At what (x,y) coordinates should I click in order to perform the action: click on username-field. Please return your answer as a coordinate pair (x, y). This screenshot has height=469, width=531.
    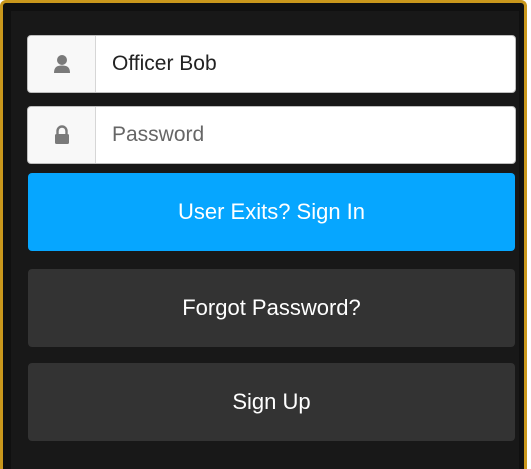
    Looking at the image, I should click on (271, 64).